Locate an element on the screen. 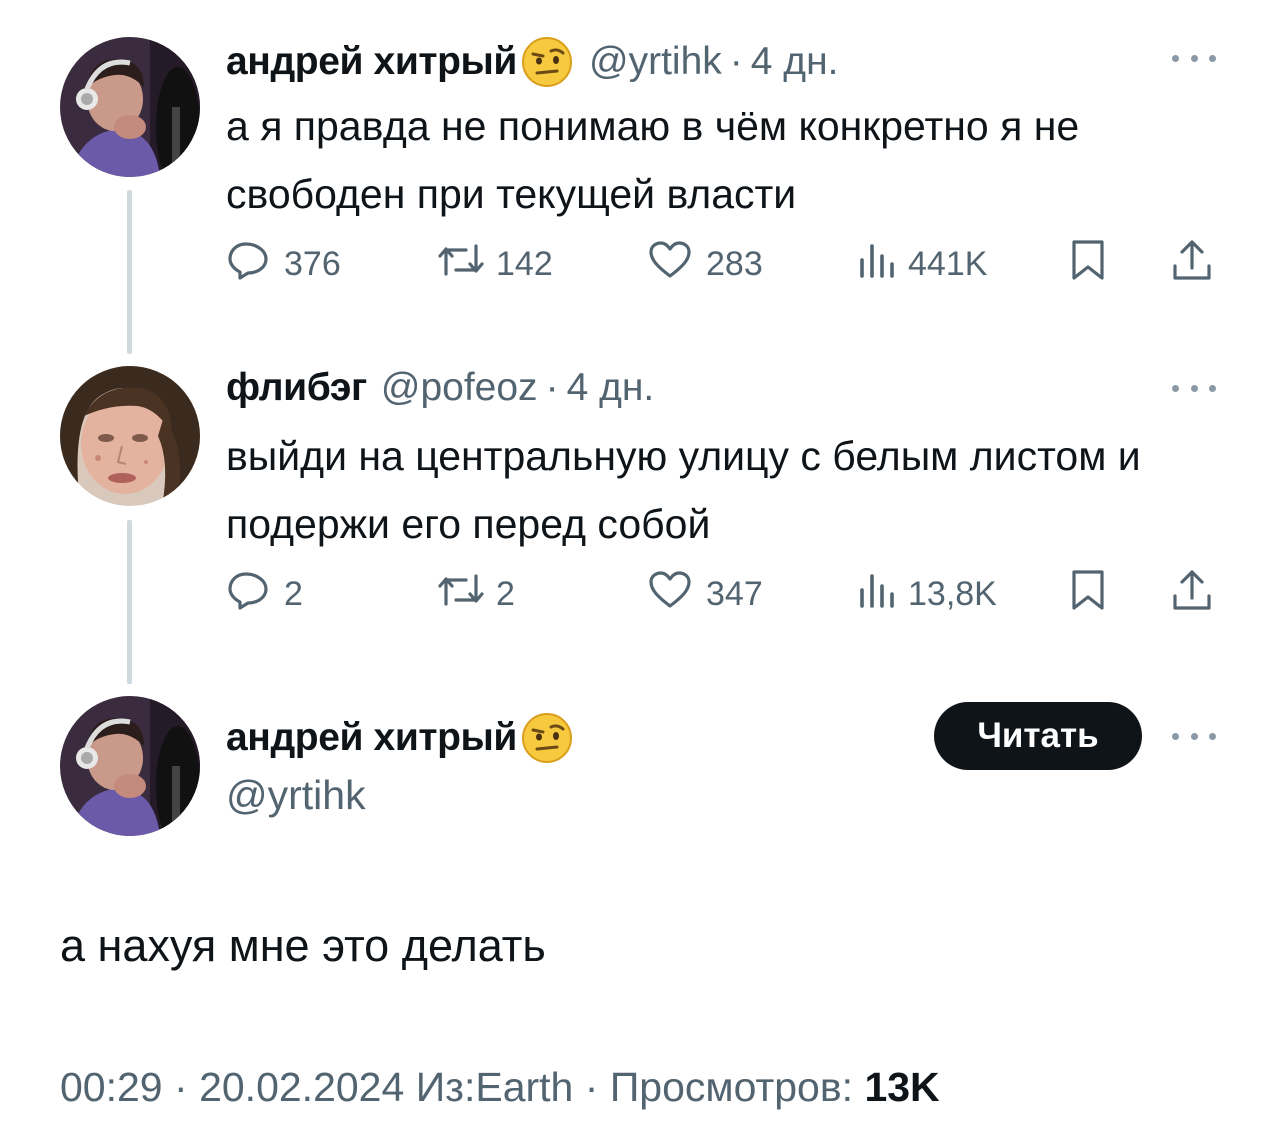  tweet-header: андрей хитрый @yrtihk · 4 дн. is located at coordinates (532, 62).